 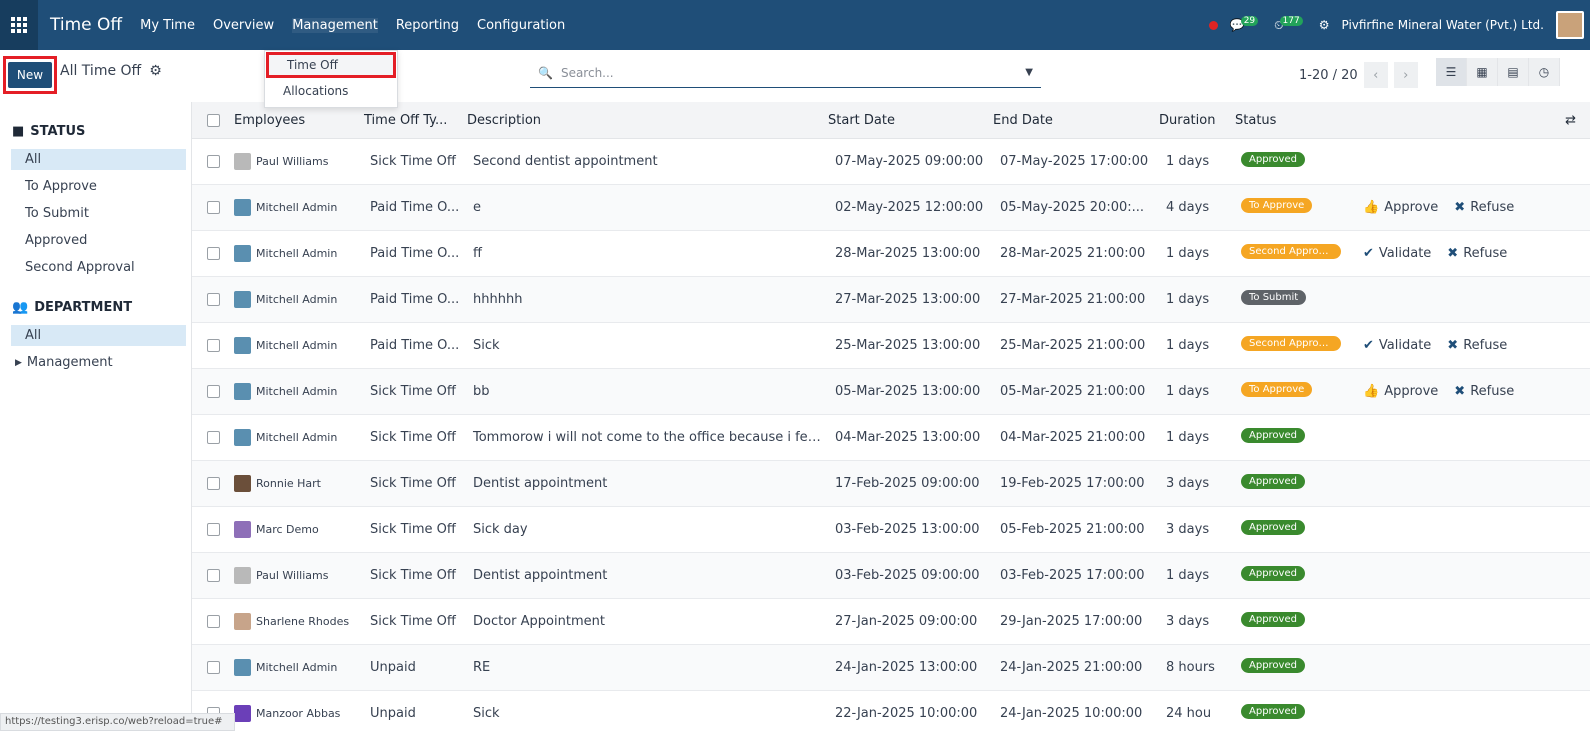 What do you see at coordinates (1482, 72) in the screenshot?
I see `kanban-view-icon: ▦` at bounding box center [1482, 72].